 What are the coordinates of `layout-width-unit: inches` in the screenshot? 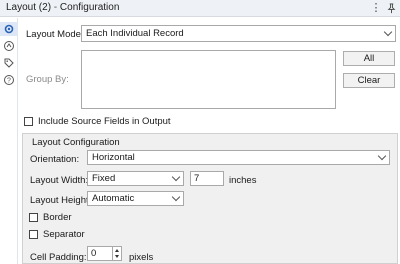 It's located at (243, 180).